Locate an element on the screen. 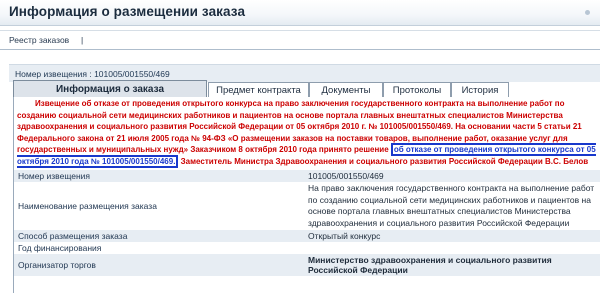 This screenshot has height=293, width=600. detail-value: 101005/001550/469 is located at coordinates (452, 176).